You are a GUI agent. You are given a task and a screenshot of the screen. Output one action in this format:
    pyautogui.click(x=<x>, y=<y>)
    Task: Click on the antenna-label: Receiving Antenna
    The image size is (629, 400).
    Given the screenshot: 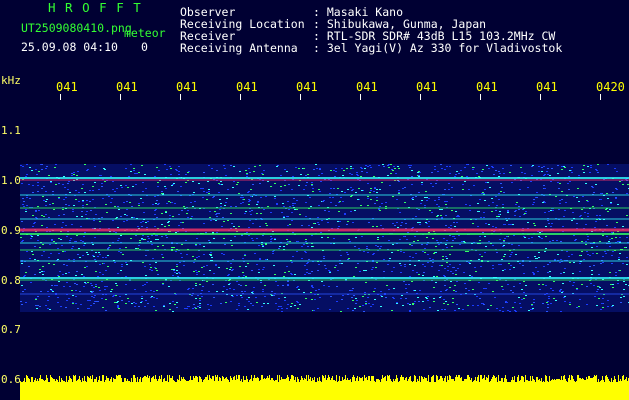 What is the action you would take?
    pyautogui.click(x=239, y=48)
    